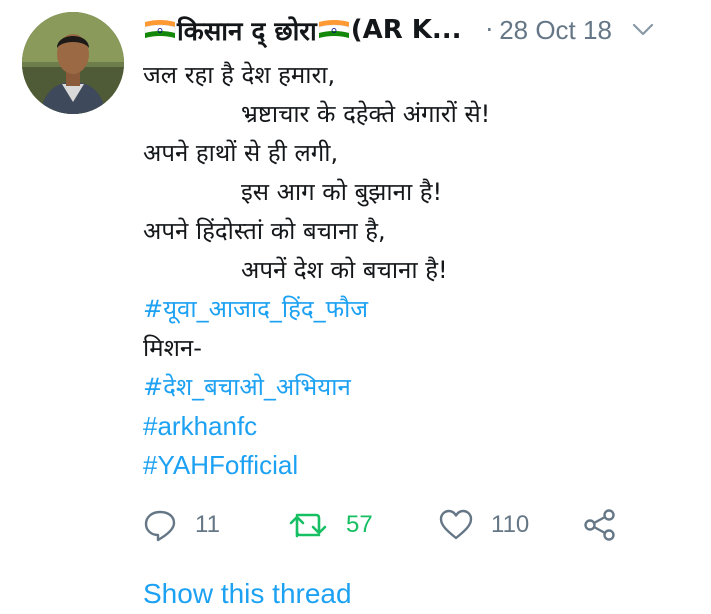 This screenshot has width=711, height=614. I want to click on reply-count: 11, so click(207, 524).